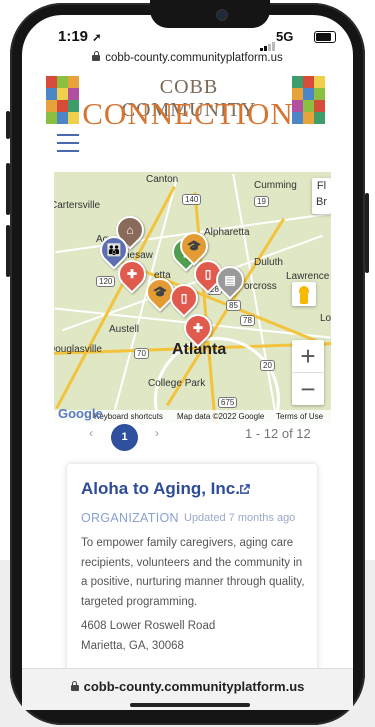  I want to click on bottom-address-bar: cobb-county.communityplatform.us, so click(187, 689).